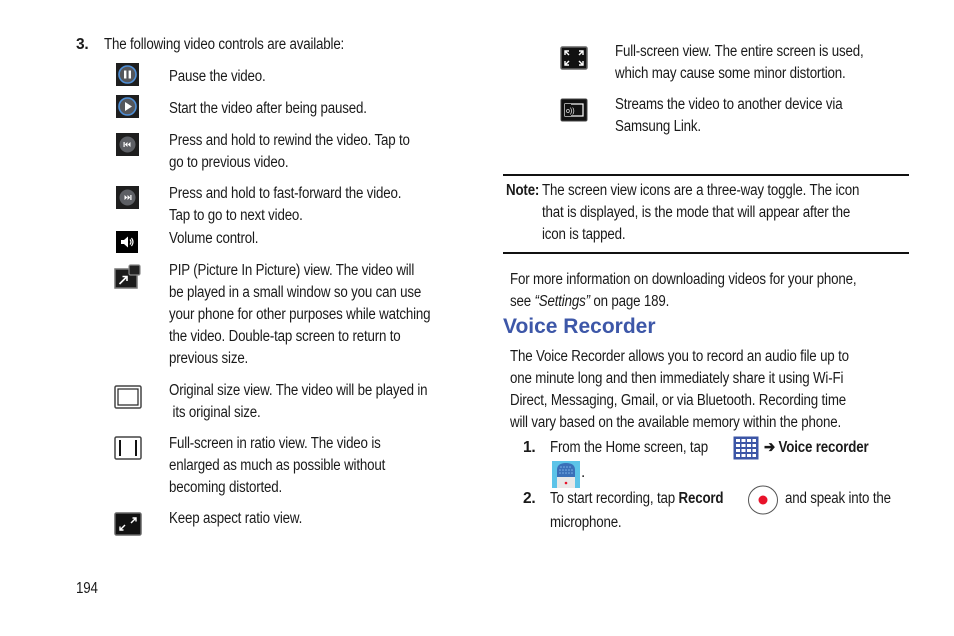  What do you see at coordinates (823, 447) in the screenshot?
I see `voice-recorder-label: Voice recorder` at bounding box center [823, 447].